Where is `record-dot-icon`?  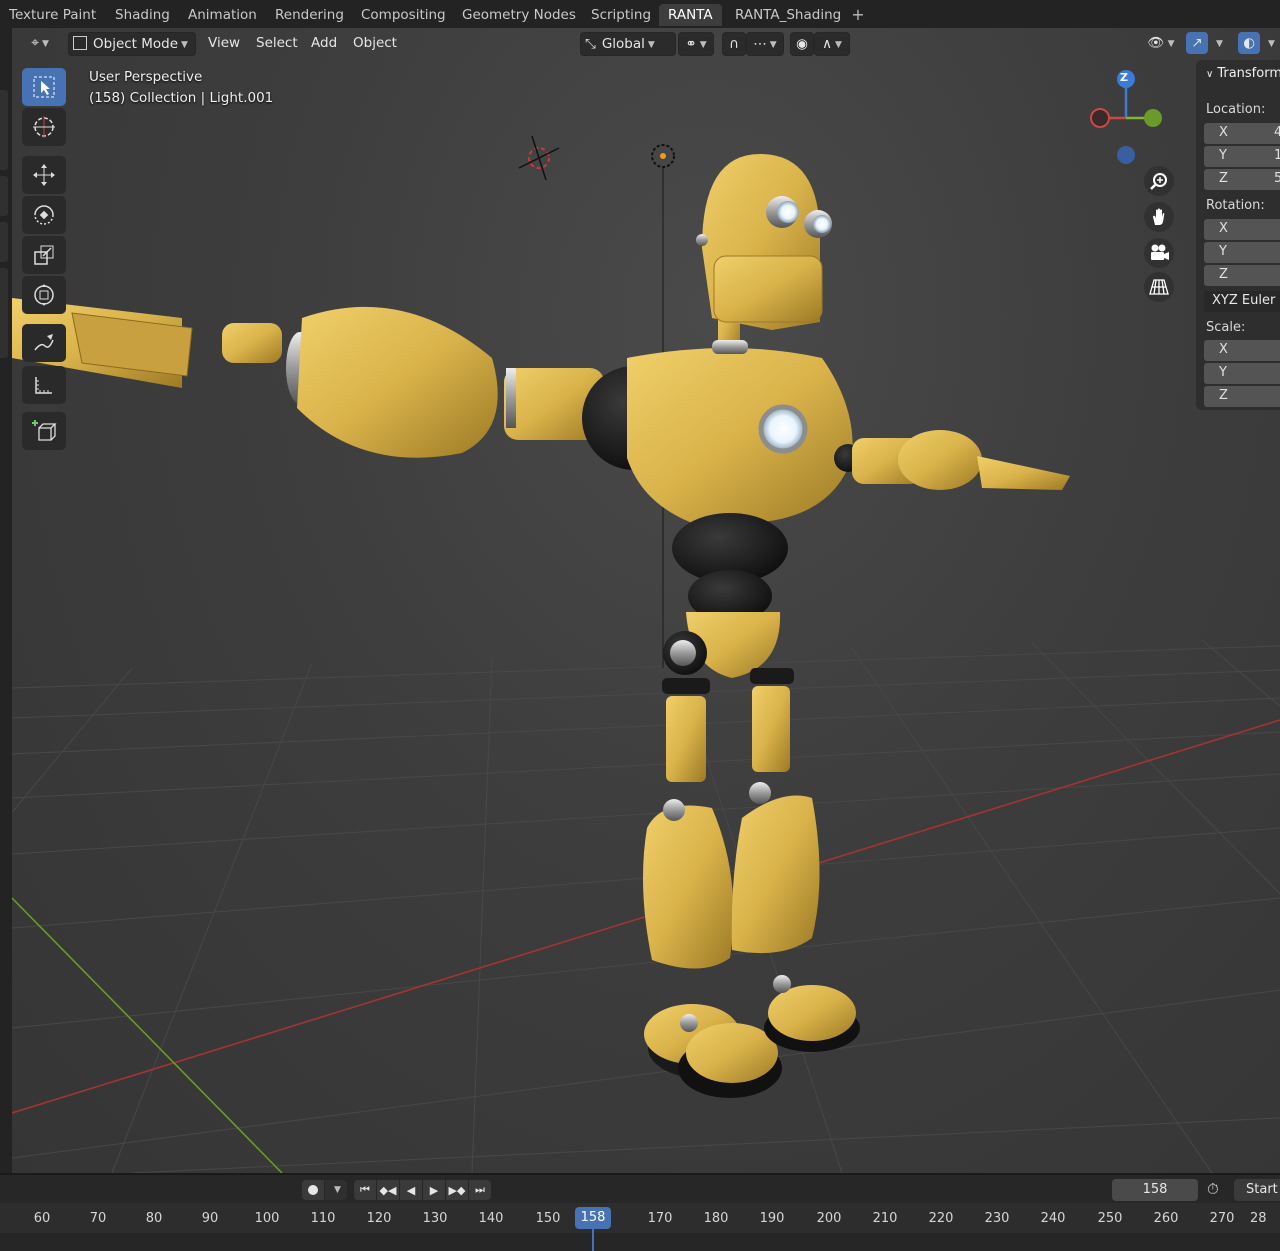
record-dot-icon is located at coordinates (313, 1190).